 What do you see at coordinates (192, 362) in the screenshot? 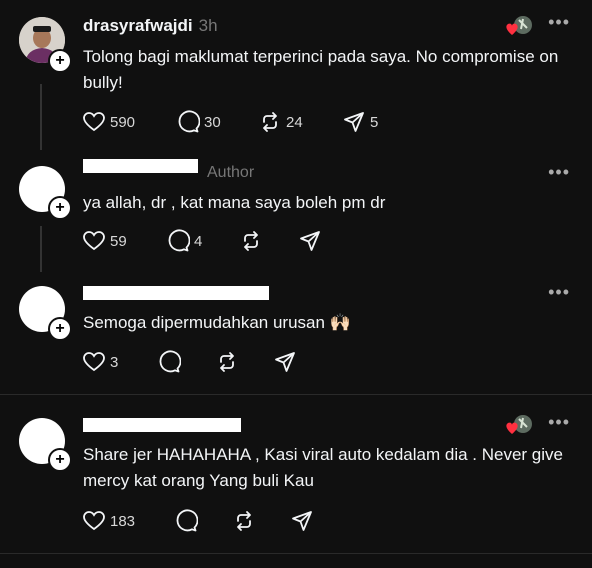
I see `action-bar: 3` at bounding box center [192, 362].